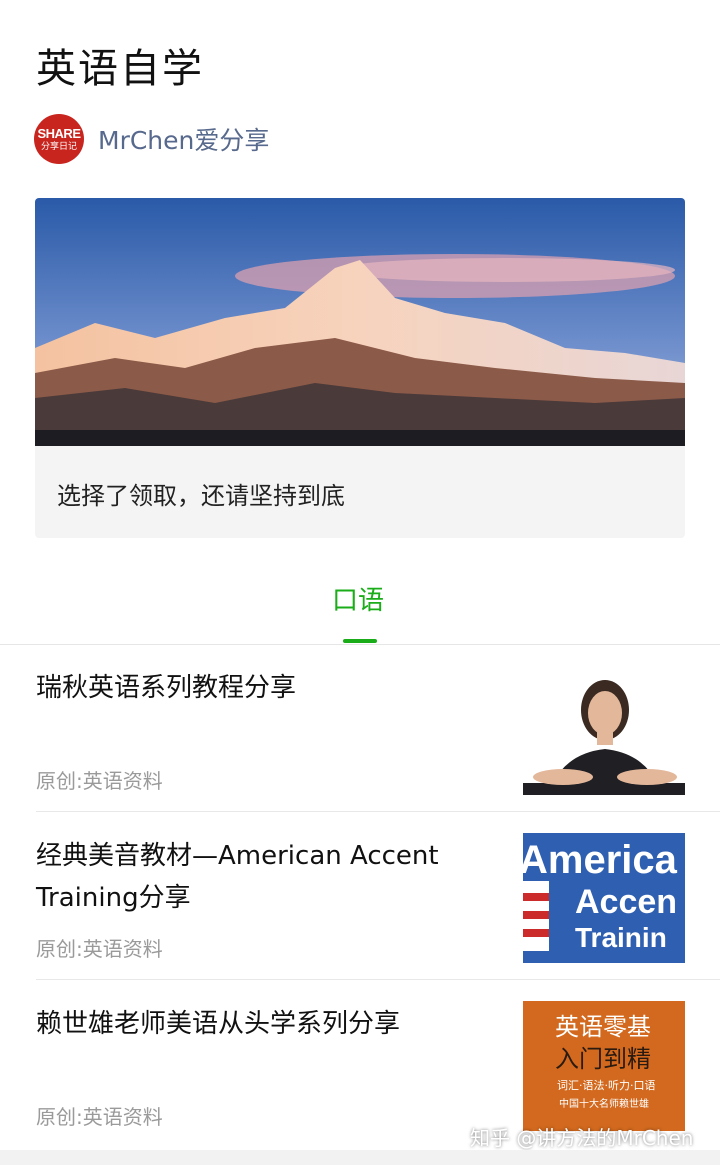 Image resolution: width=720 pixels, height=1165 pixels. Describe the element at coordinates (358, 598) in the screenshot. I see `tab-spoken-english: 口语` at that location.